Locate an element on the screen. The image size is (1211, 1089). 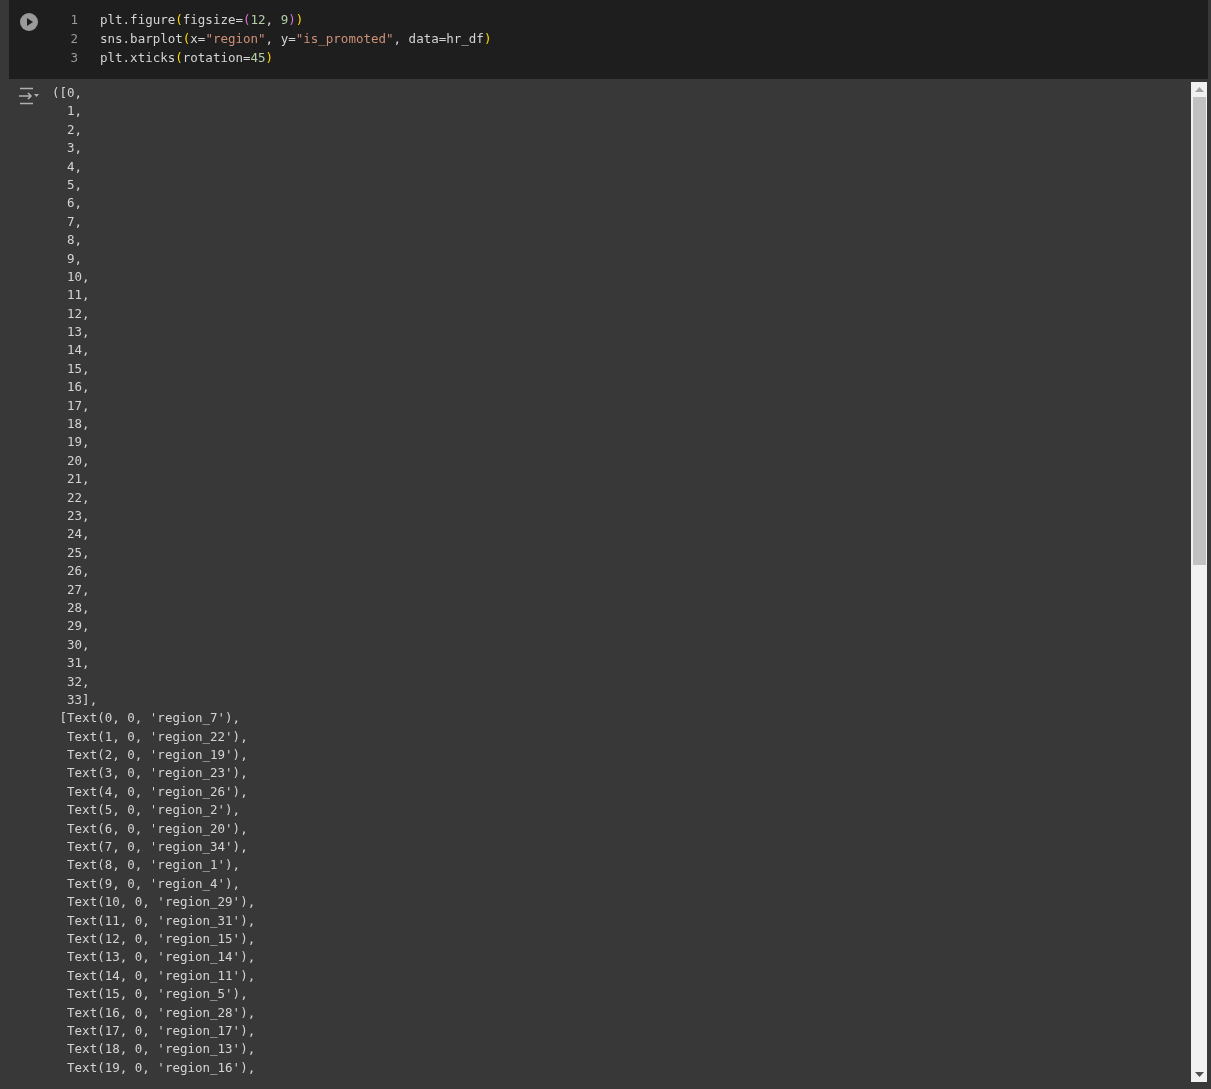
output-line: Text(9, 0, 'region_4'), is located at coordinates (153, 883).